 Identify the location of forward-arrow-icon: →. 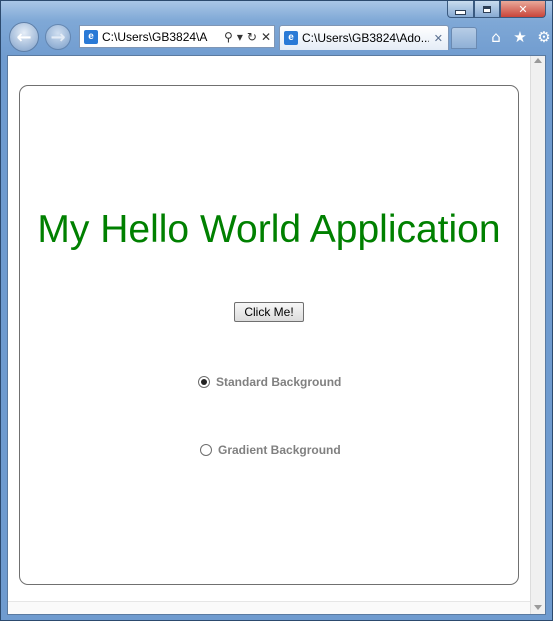
(58, 37).